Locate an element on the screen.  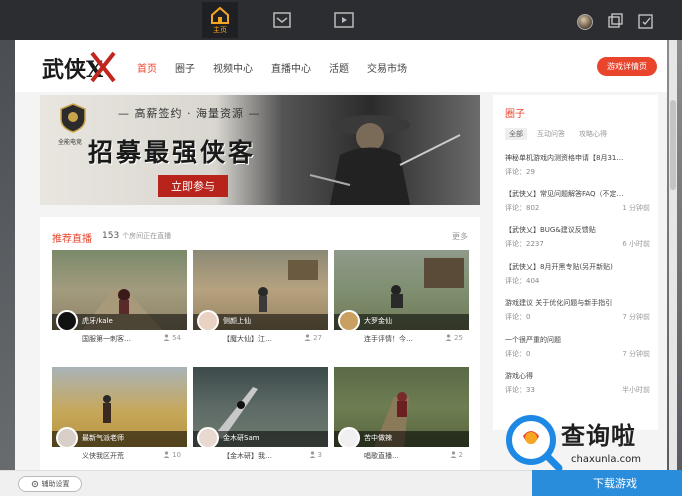
post-title: 一个很严重的问题 is located at coordinates (577, 340).